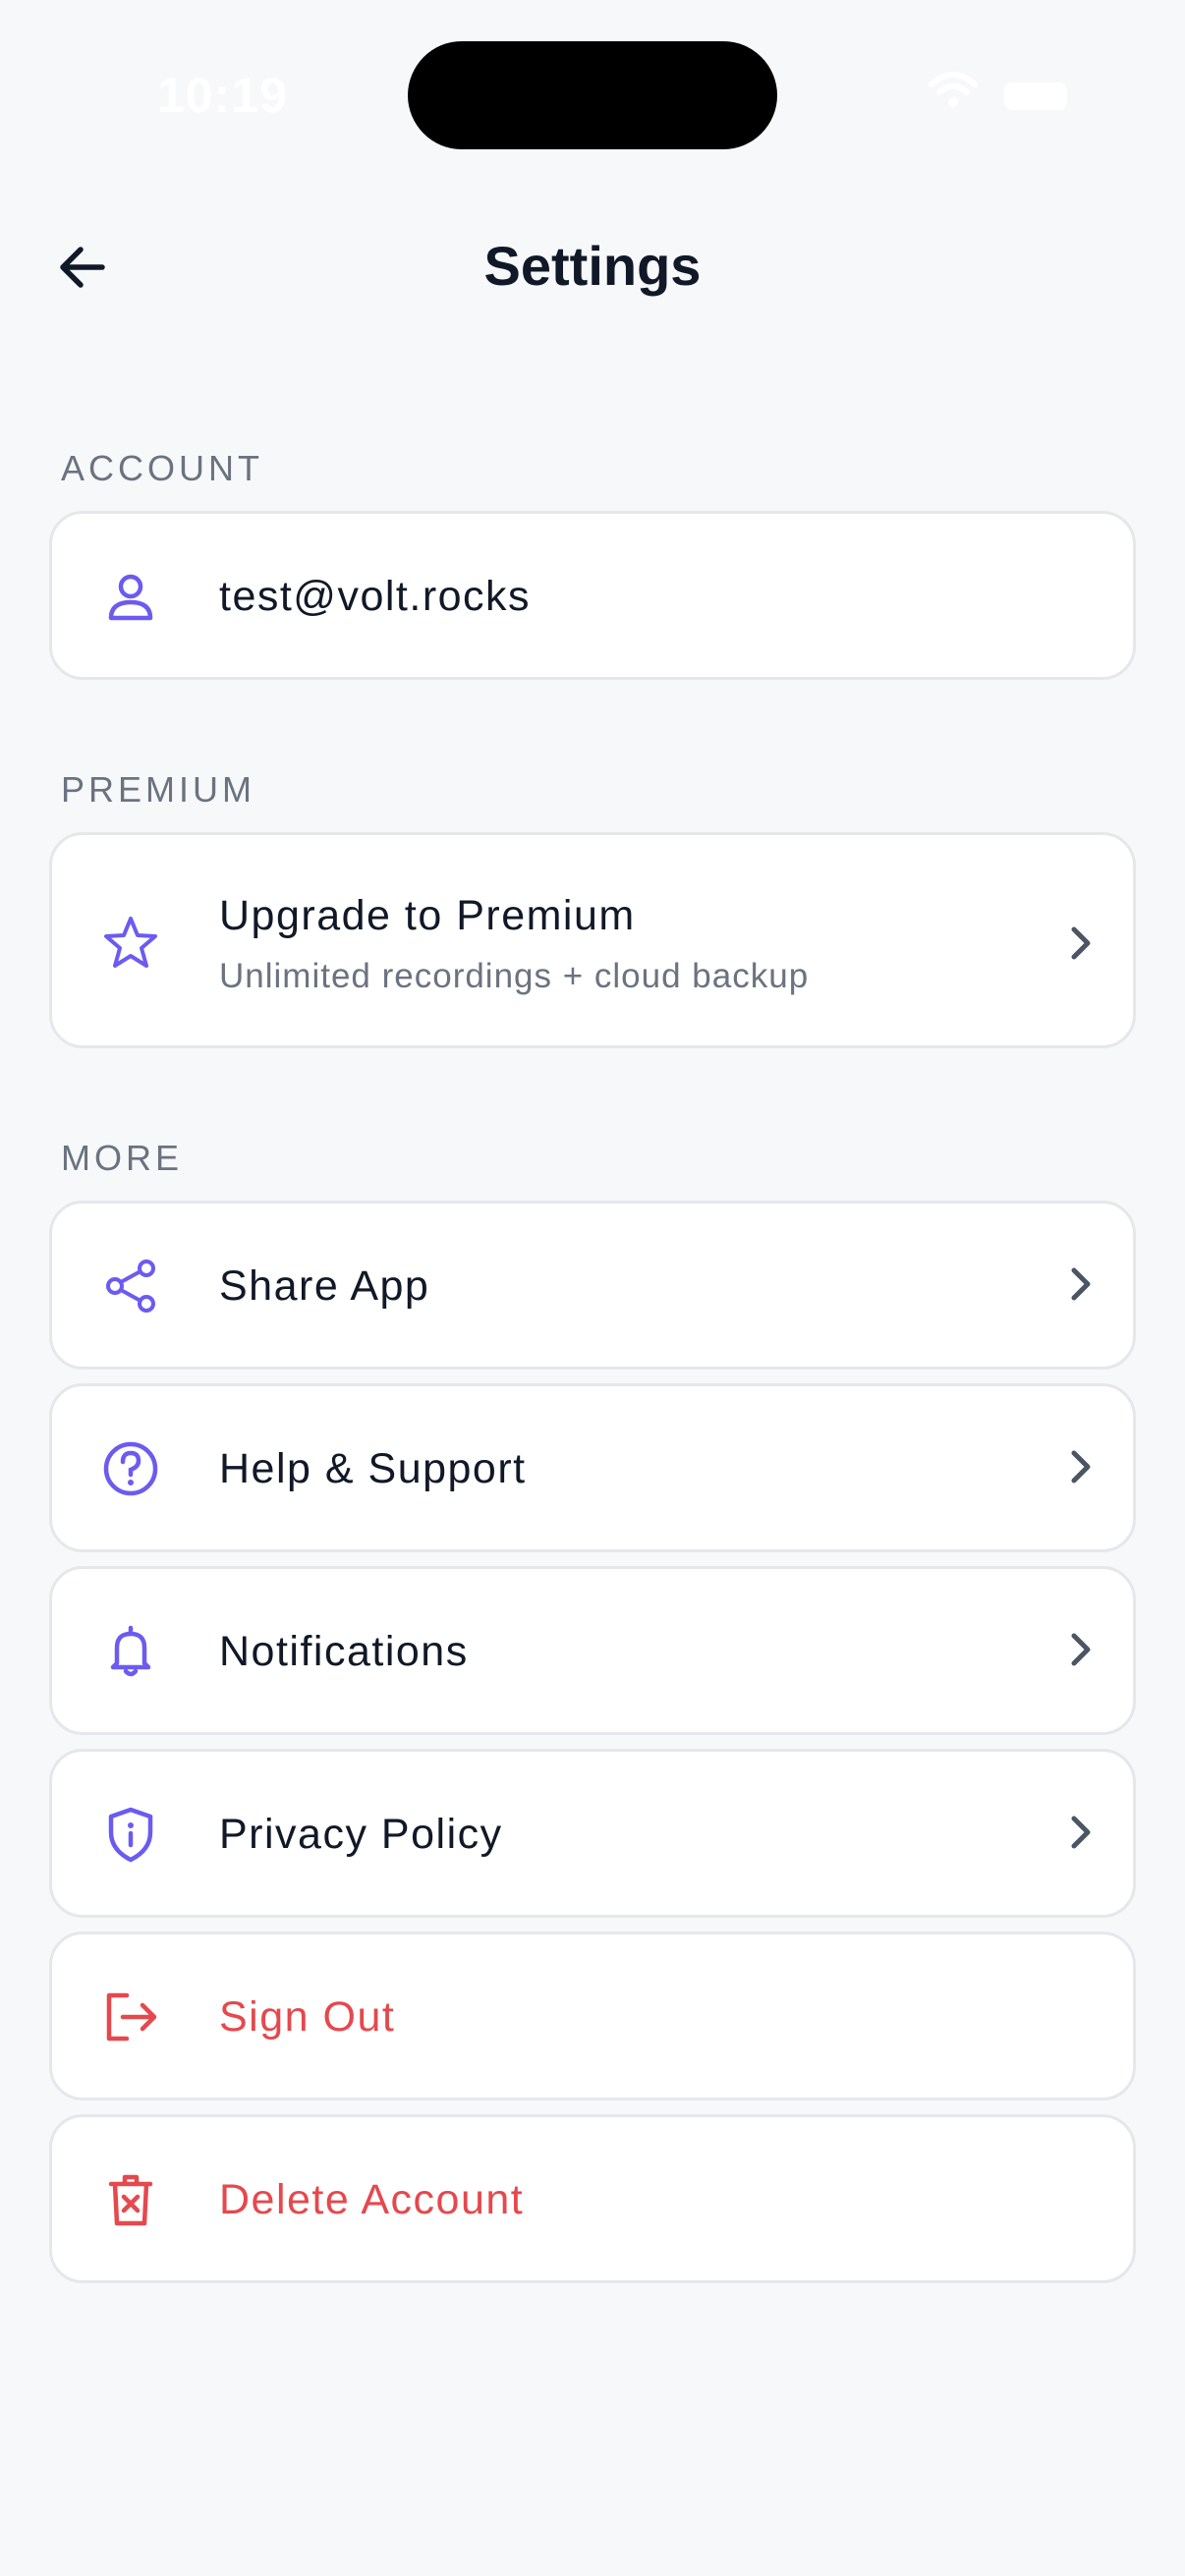 The height and width of the screenshot is (2576, 1185). What do you see at coordinates (131, 1651) in the screenshot?
I see `bell-icon` at bounding box center [131, 1651].